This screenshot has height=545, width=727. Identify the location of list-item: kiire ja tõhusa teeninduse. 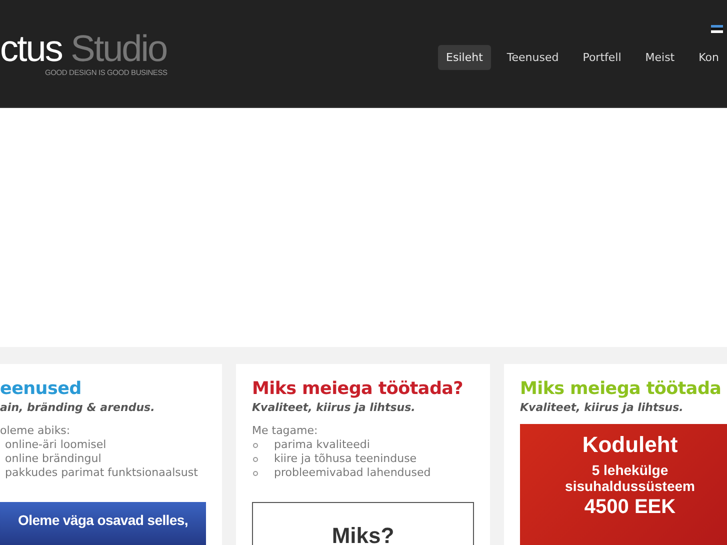
(345, 459).